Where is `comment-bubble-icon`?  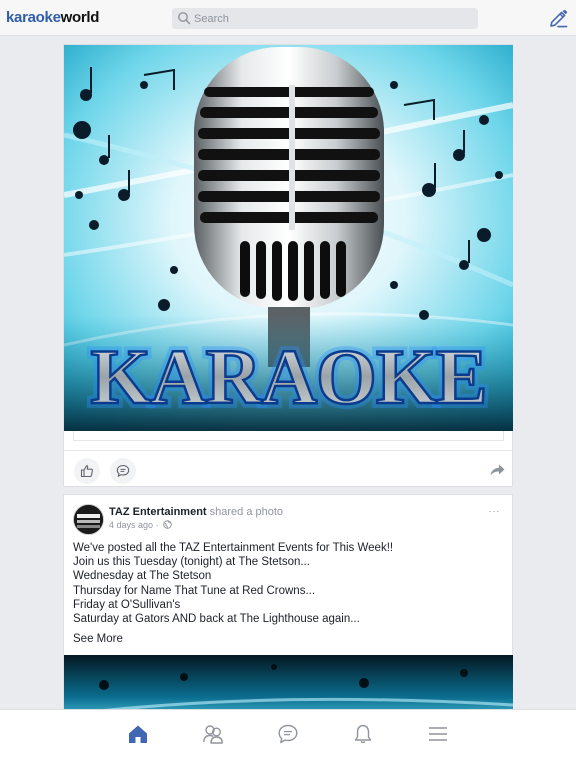
comment-bubble-icon is located at coordinates (123, 470).